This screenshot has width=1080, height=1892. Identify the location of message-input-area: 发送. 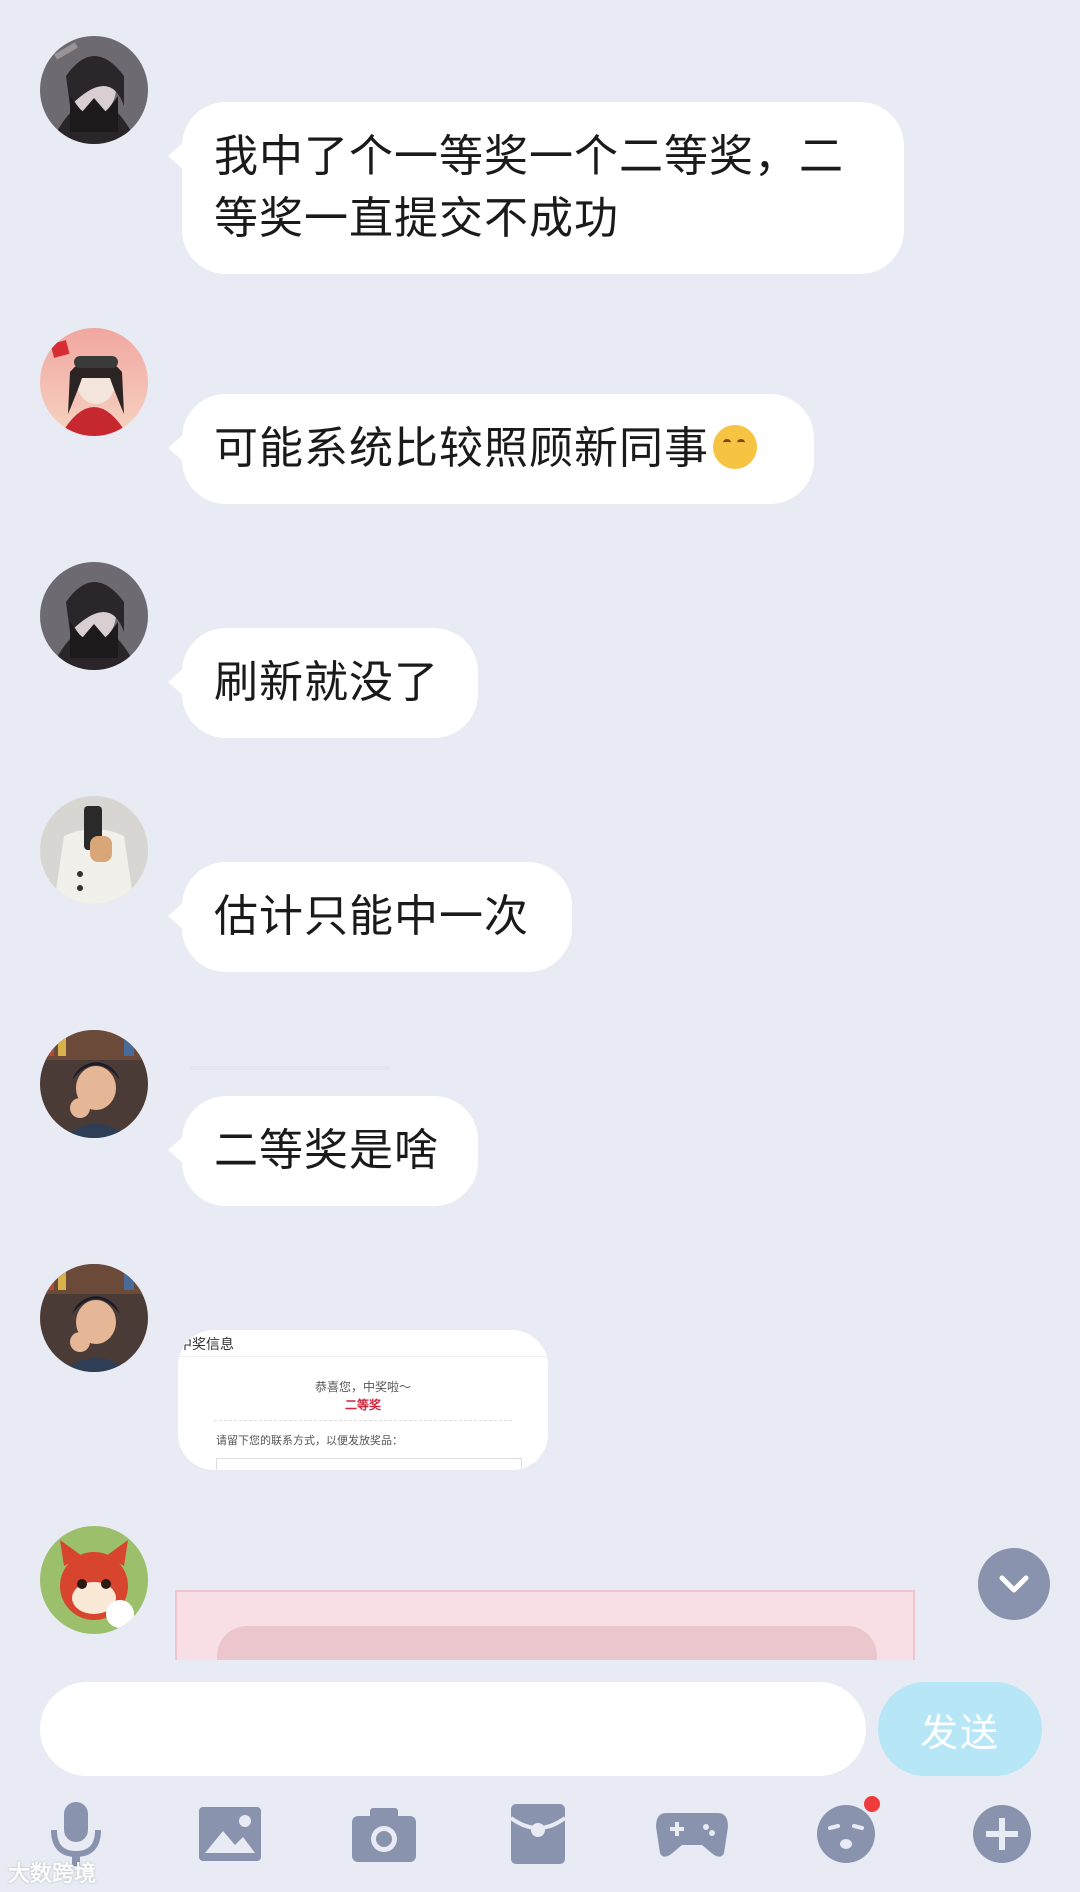
(540, 1718).